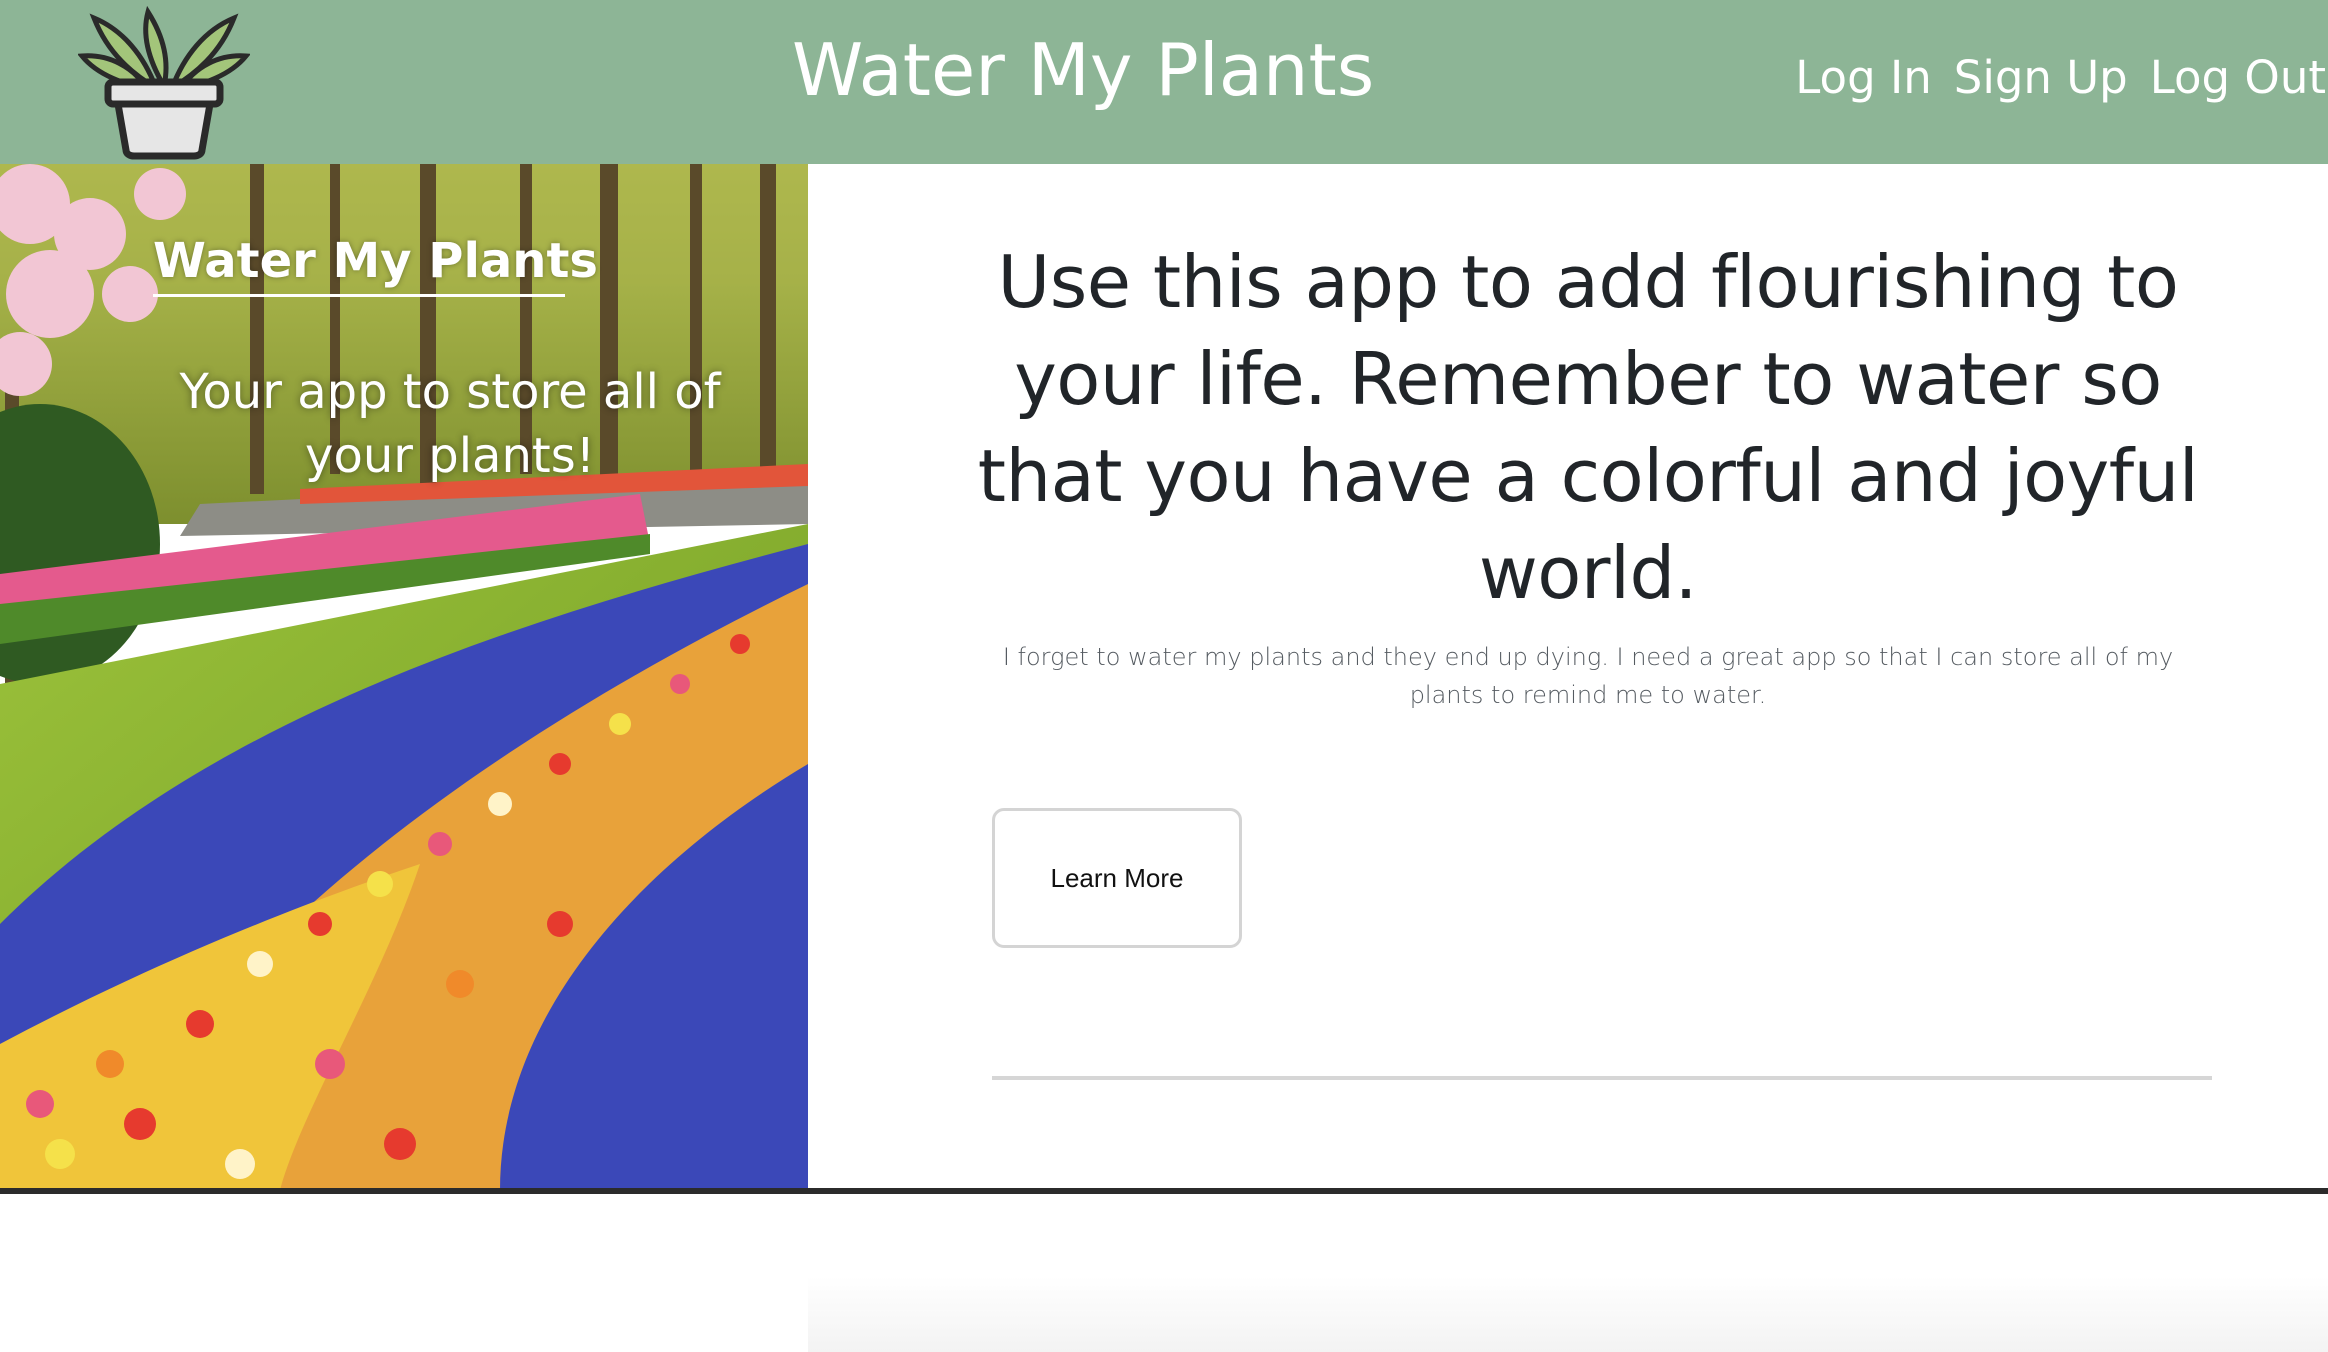 This screenshot has height=1352, width=2328. I want to click on main-nav: Log In Sign Up Log Out, so click(2060, 78).